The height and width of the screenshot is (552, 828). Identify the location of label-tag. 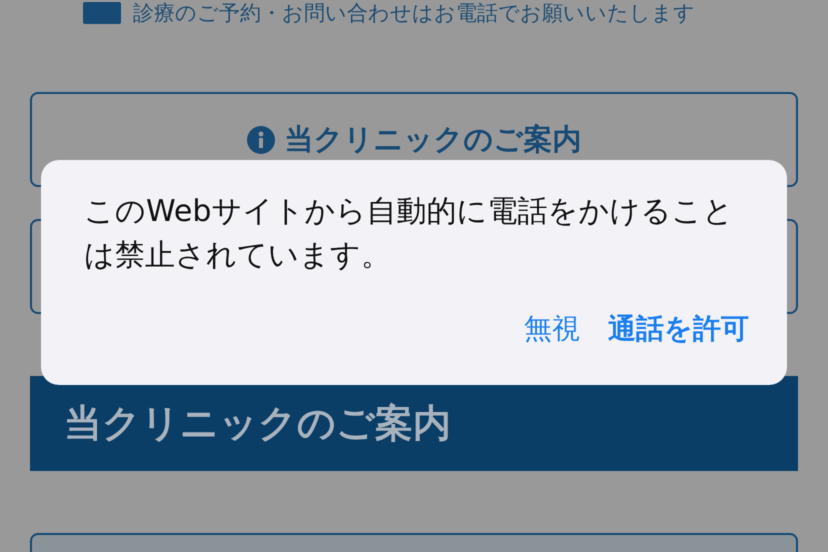
(102, 13).